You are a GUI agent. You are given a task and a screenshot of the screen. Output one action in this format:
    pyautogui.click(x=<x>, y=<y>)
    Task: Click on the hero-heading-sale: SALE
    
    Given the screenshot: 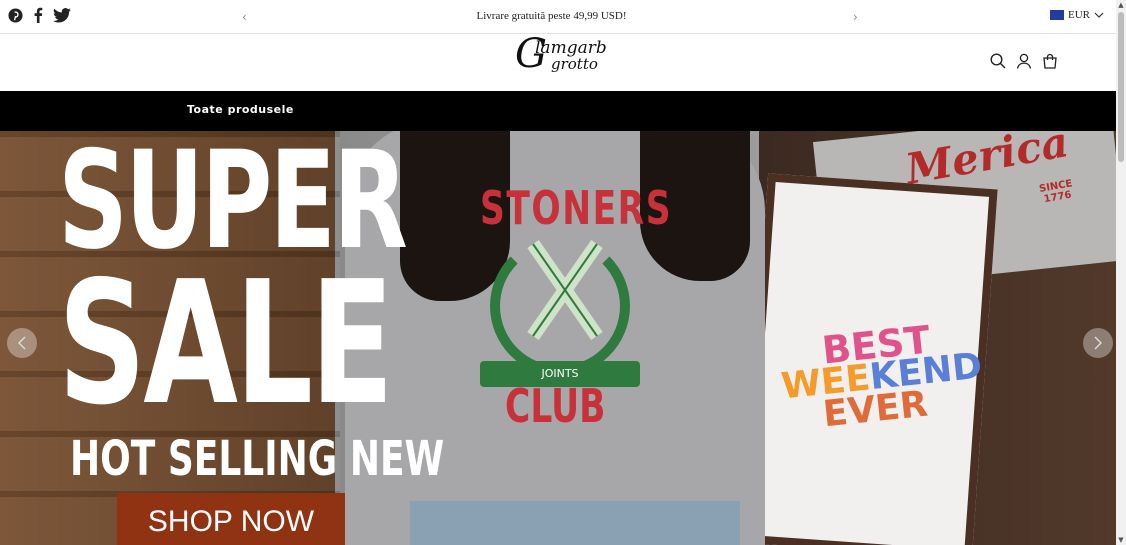 What is the action you would take?
    pyautogui.click(x=226, y=344)
    